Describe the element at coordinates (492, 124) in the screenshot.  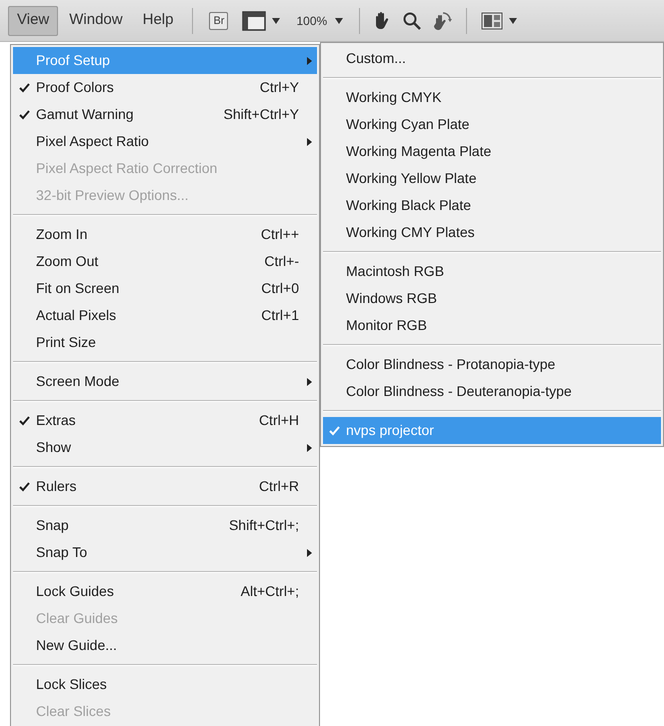
I see `menu-item: Working Cyan Plate` at that location.